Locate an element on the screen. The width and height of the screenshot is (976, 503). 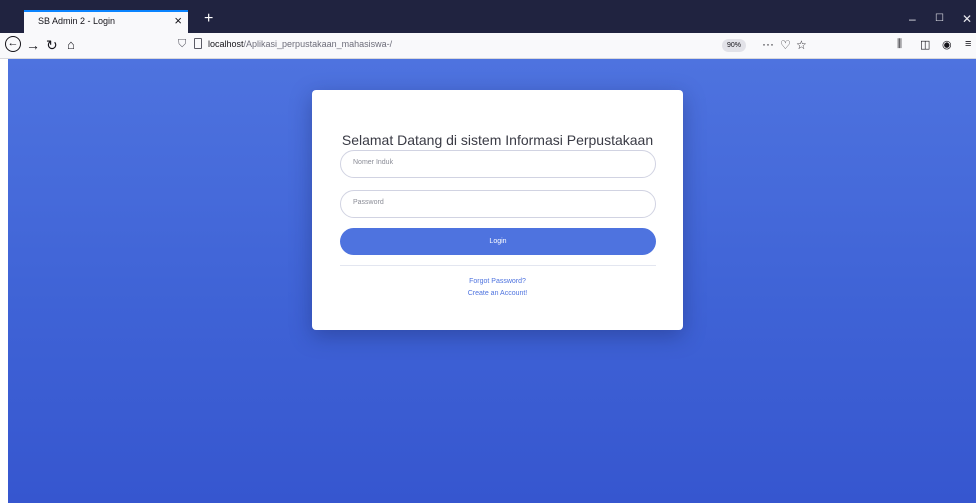
pocket-icon: ♡ is located at coordinates (785, 45).